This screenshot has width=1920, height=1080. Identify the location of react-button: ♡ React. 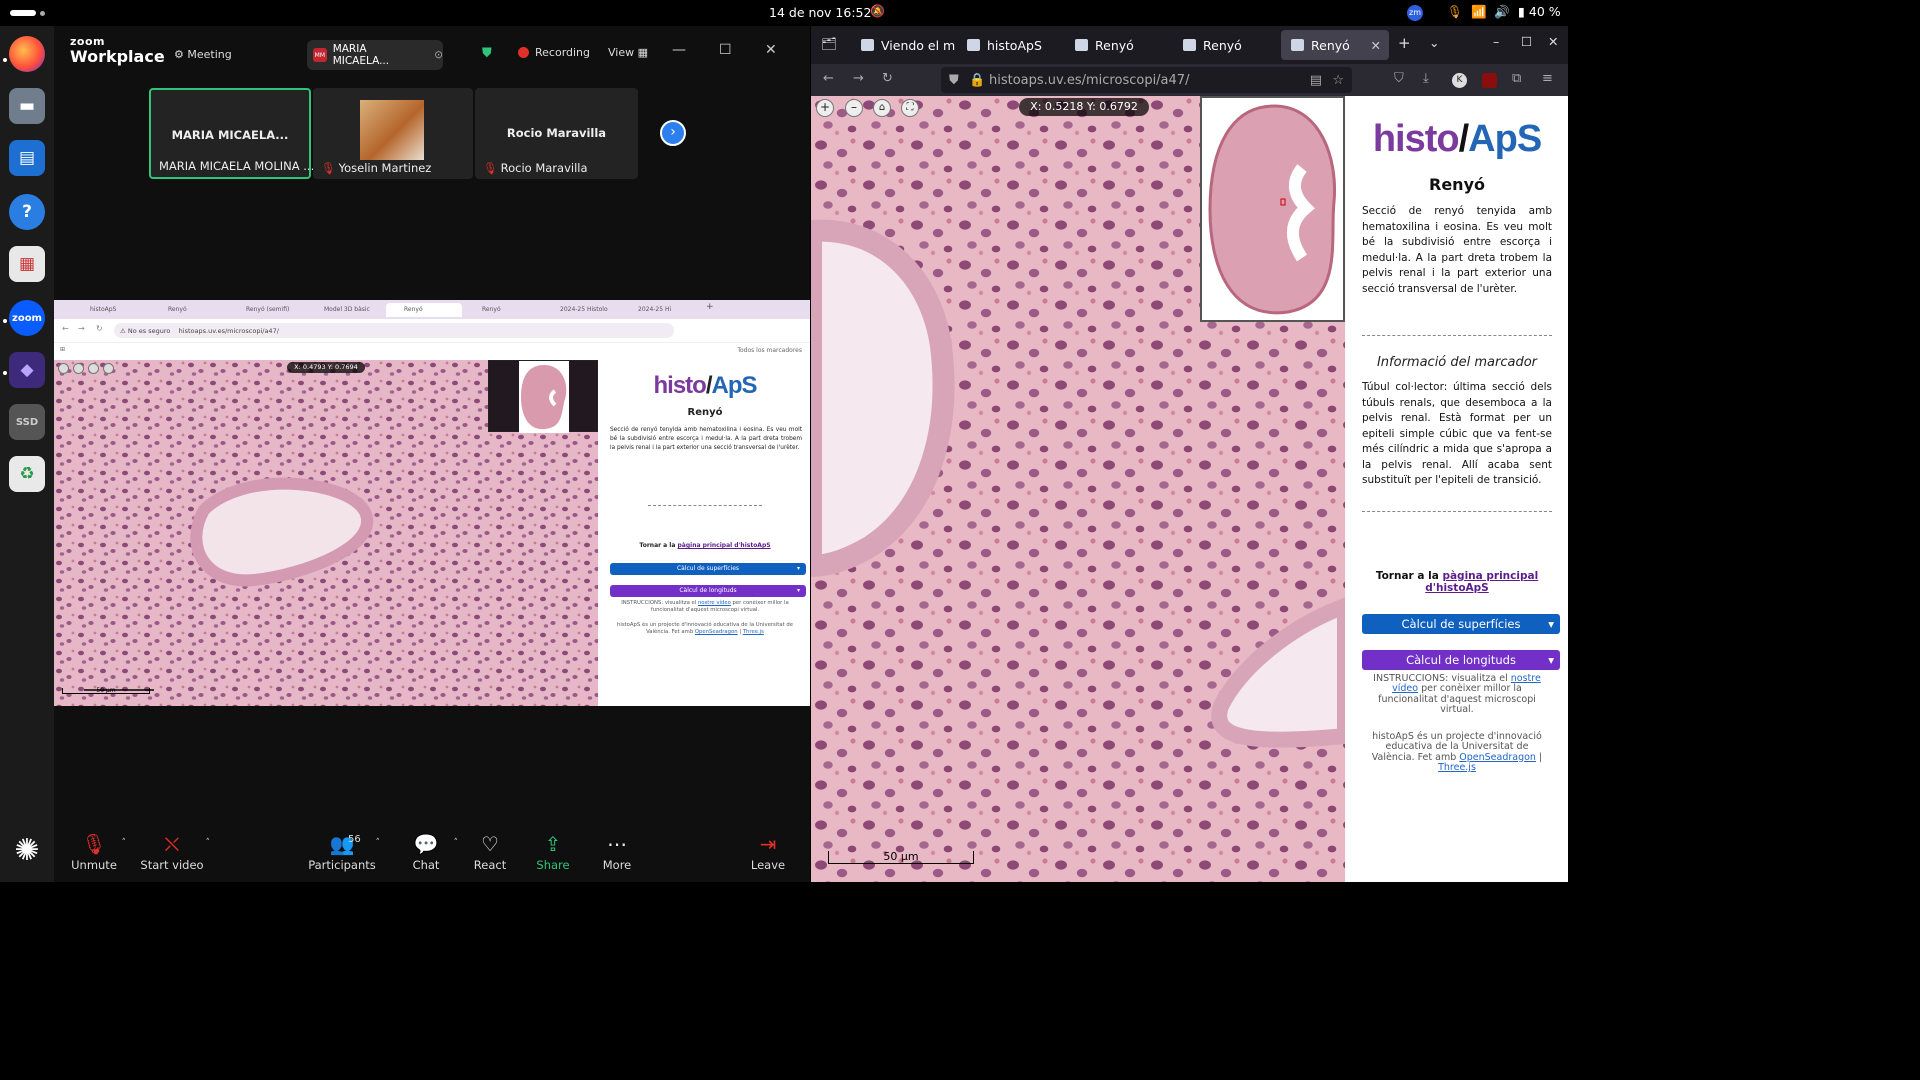
(490, 852).